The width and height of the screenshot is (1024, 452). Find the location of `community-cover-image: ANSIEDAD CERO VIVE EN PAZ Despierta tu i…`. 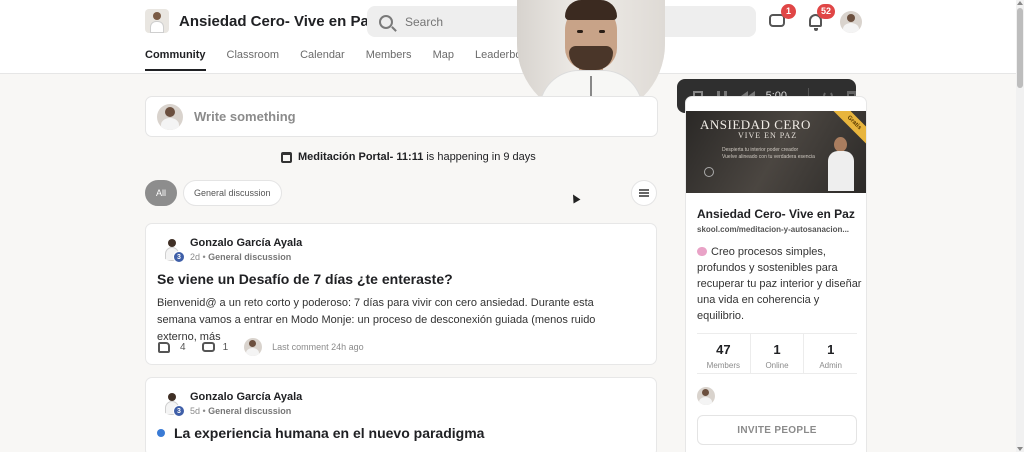

community-cover-image: ANSIEDAD CERO VIVE EN PAZ Despierta tu i… is located at coordinates (776, 152).